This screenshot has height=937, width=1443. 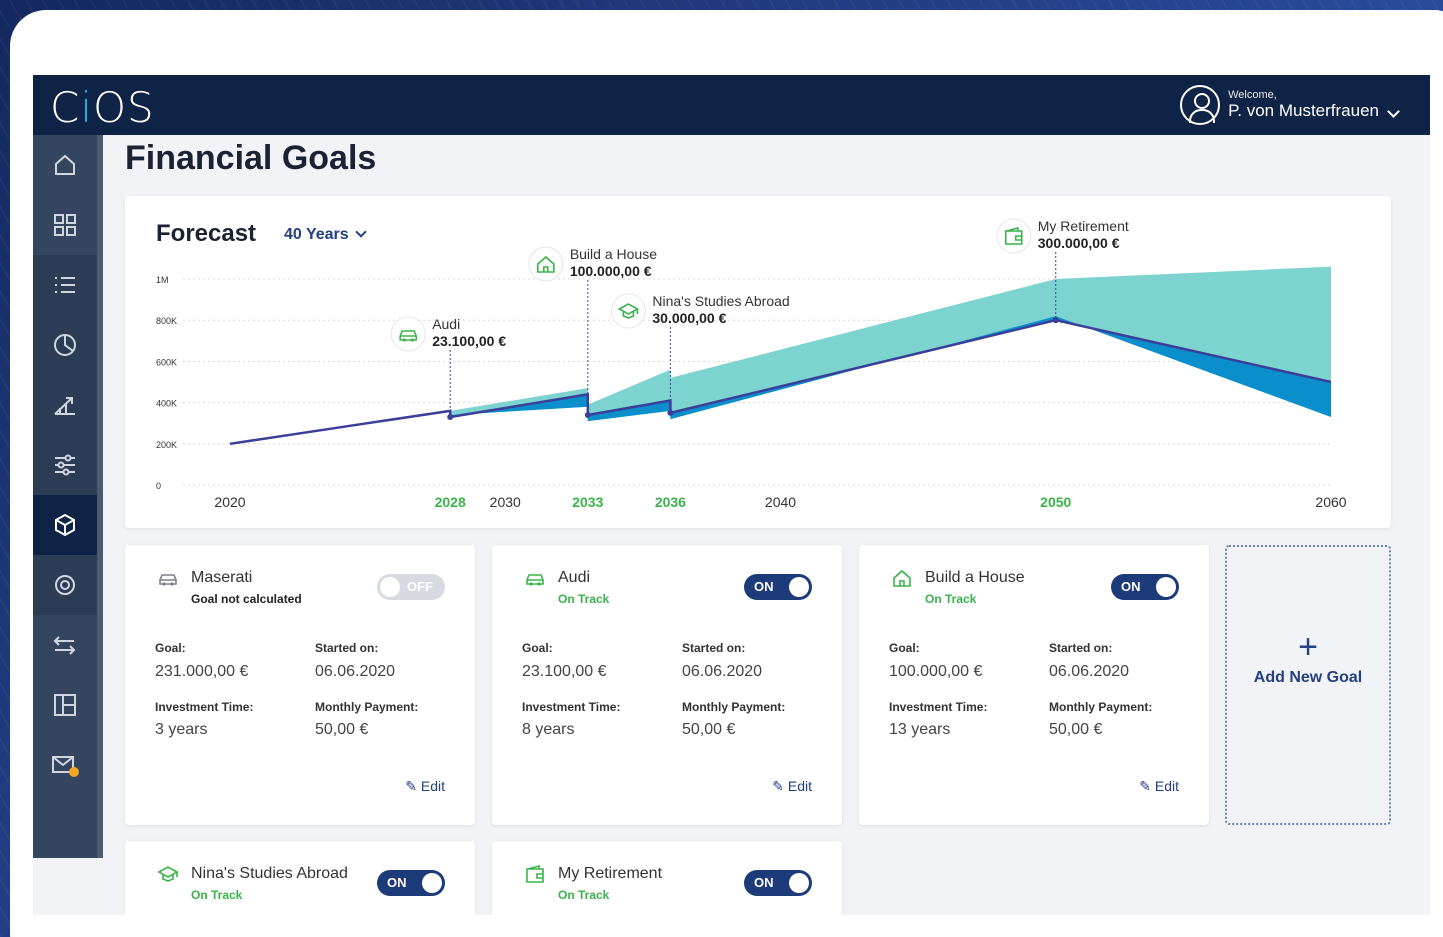 I want to click on x-tick-label: 2033, so click(x=587, y=502).